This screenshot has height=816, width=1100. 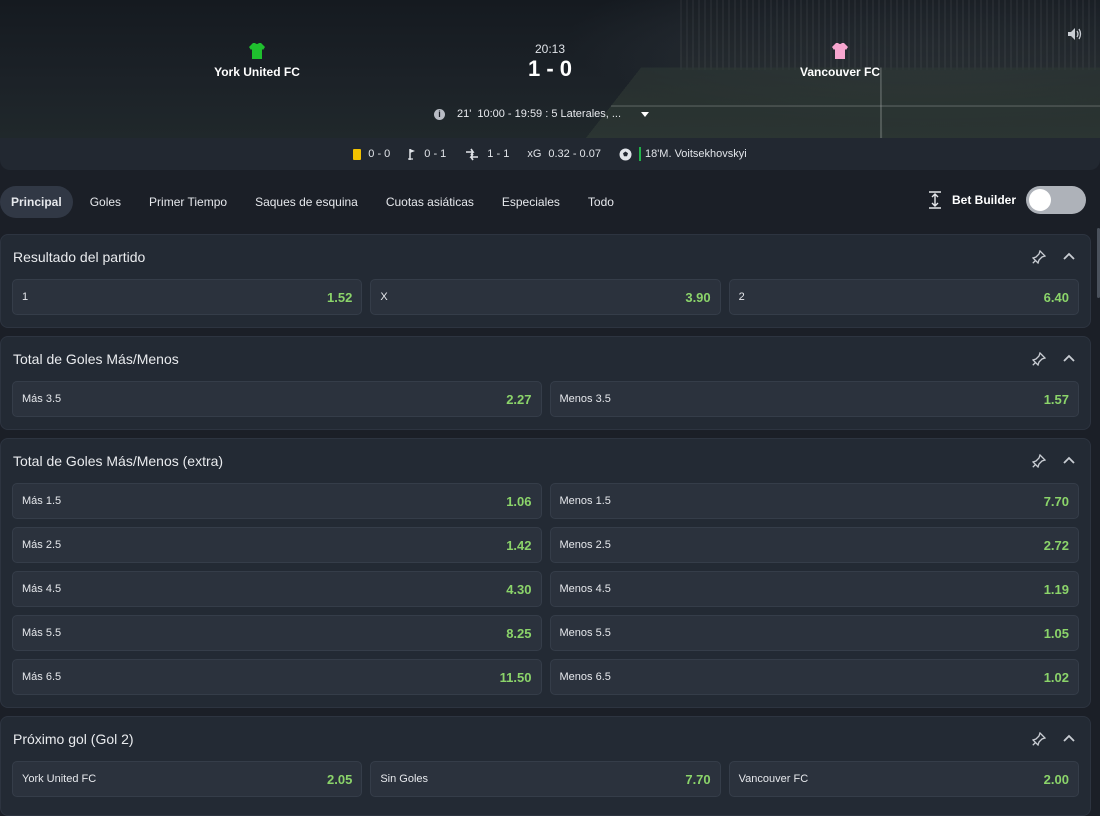 I want to click on odd-button: Más 3.5 2.27, so click(x=277, y=399).